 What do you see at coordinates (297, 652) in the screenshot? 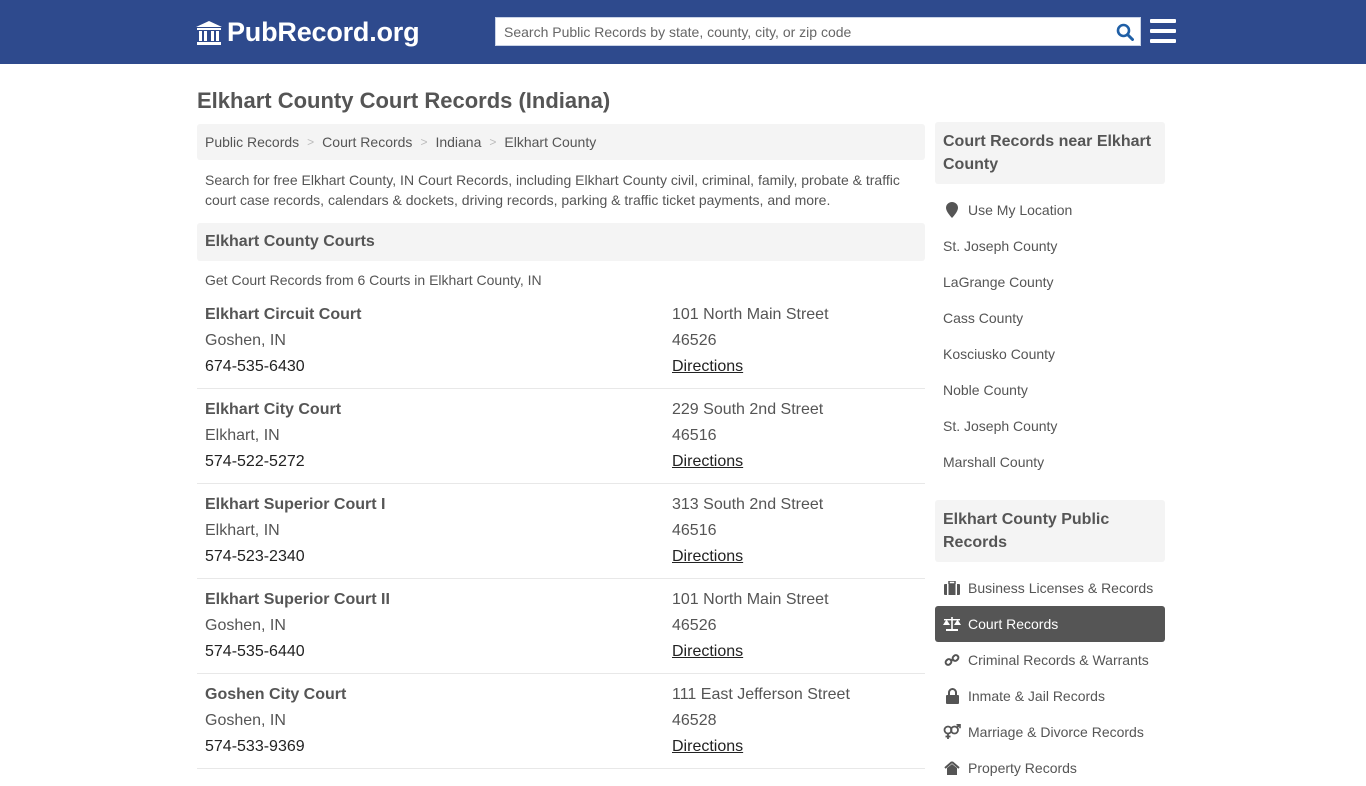
I see `court-phone: 574-535-6440` at bounding box center [297, 652].